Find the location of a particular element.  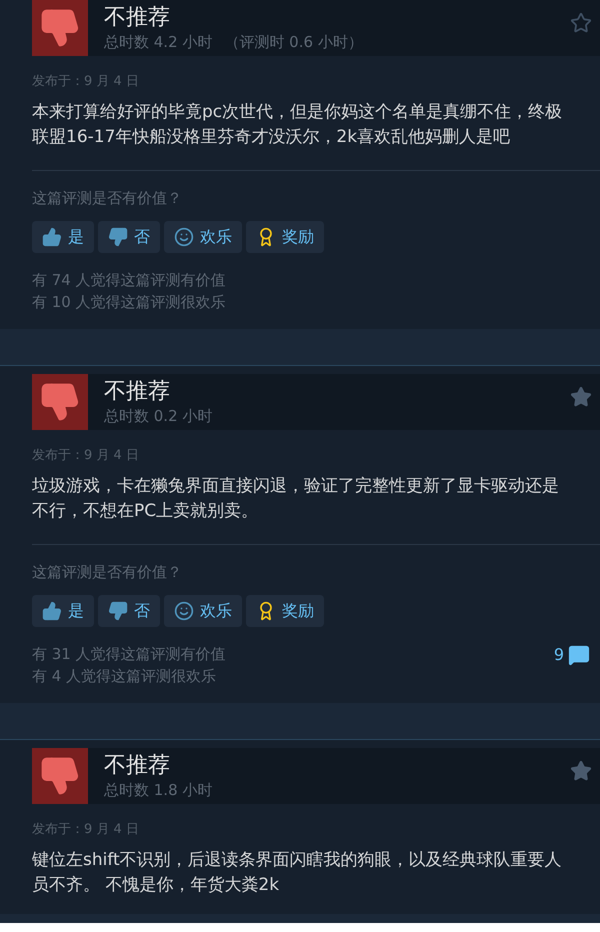

playtime-text: 总时数 4.2 小时 is located at coordinates (158, 42).